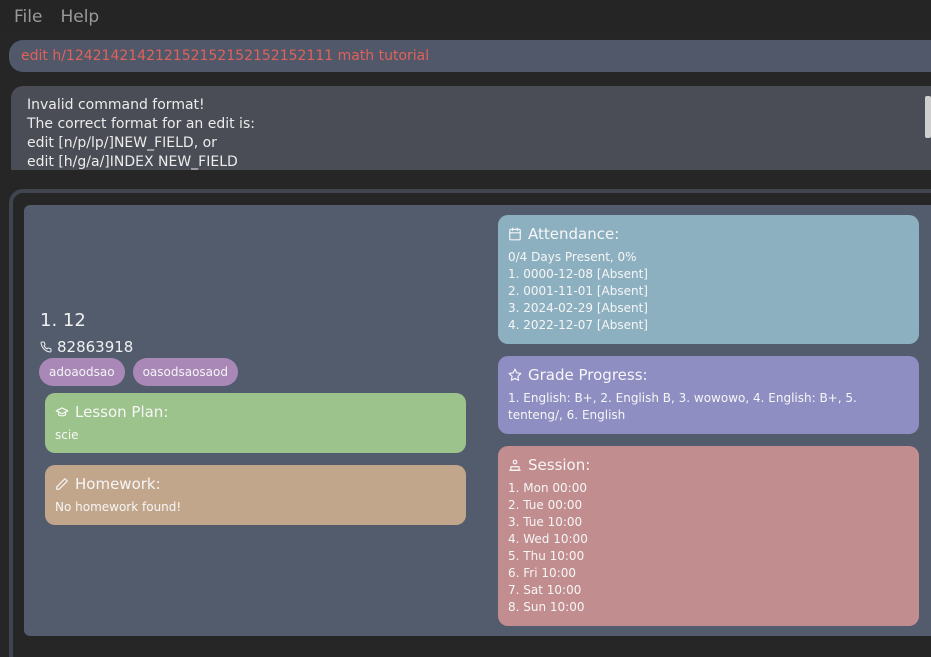  Describe the element at coordinates (62, 412) in the screenshot. I see `graduation-cap-icon` at that location.